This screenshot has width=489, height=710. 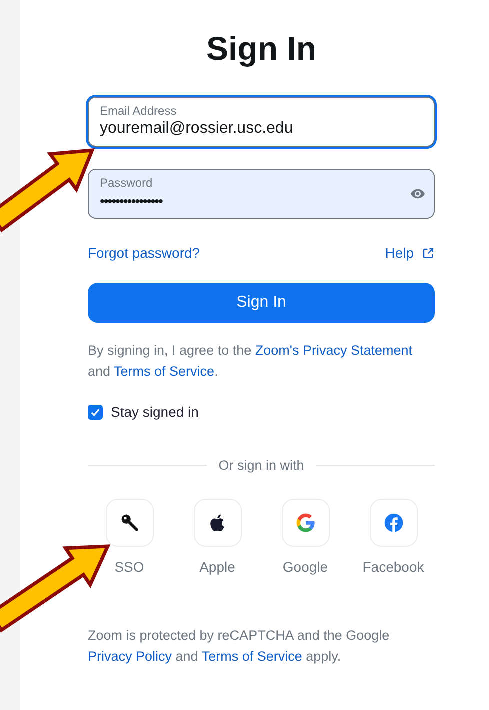 What do you see at coordinates (144, 253) in the screenshot?
I see `forgot-password-link: Forgot password?` at bounding box center [144, 253].